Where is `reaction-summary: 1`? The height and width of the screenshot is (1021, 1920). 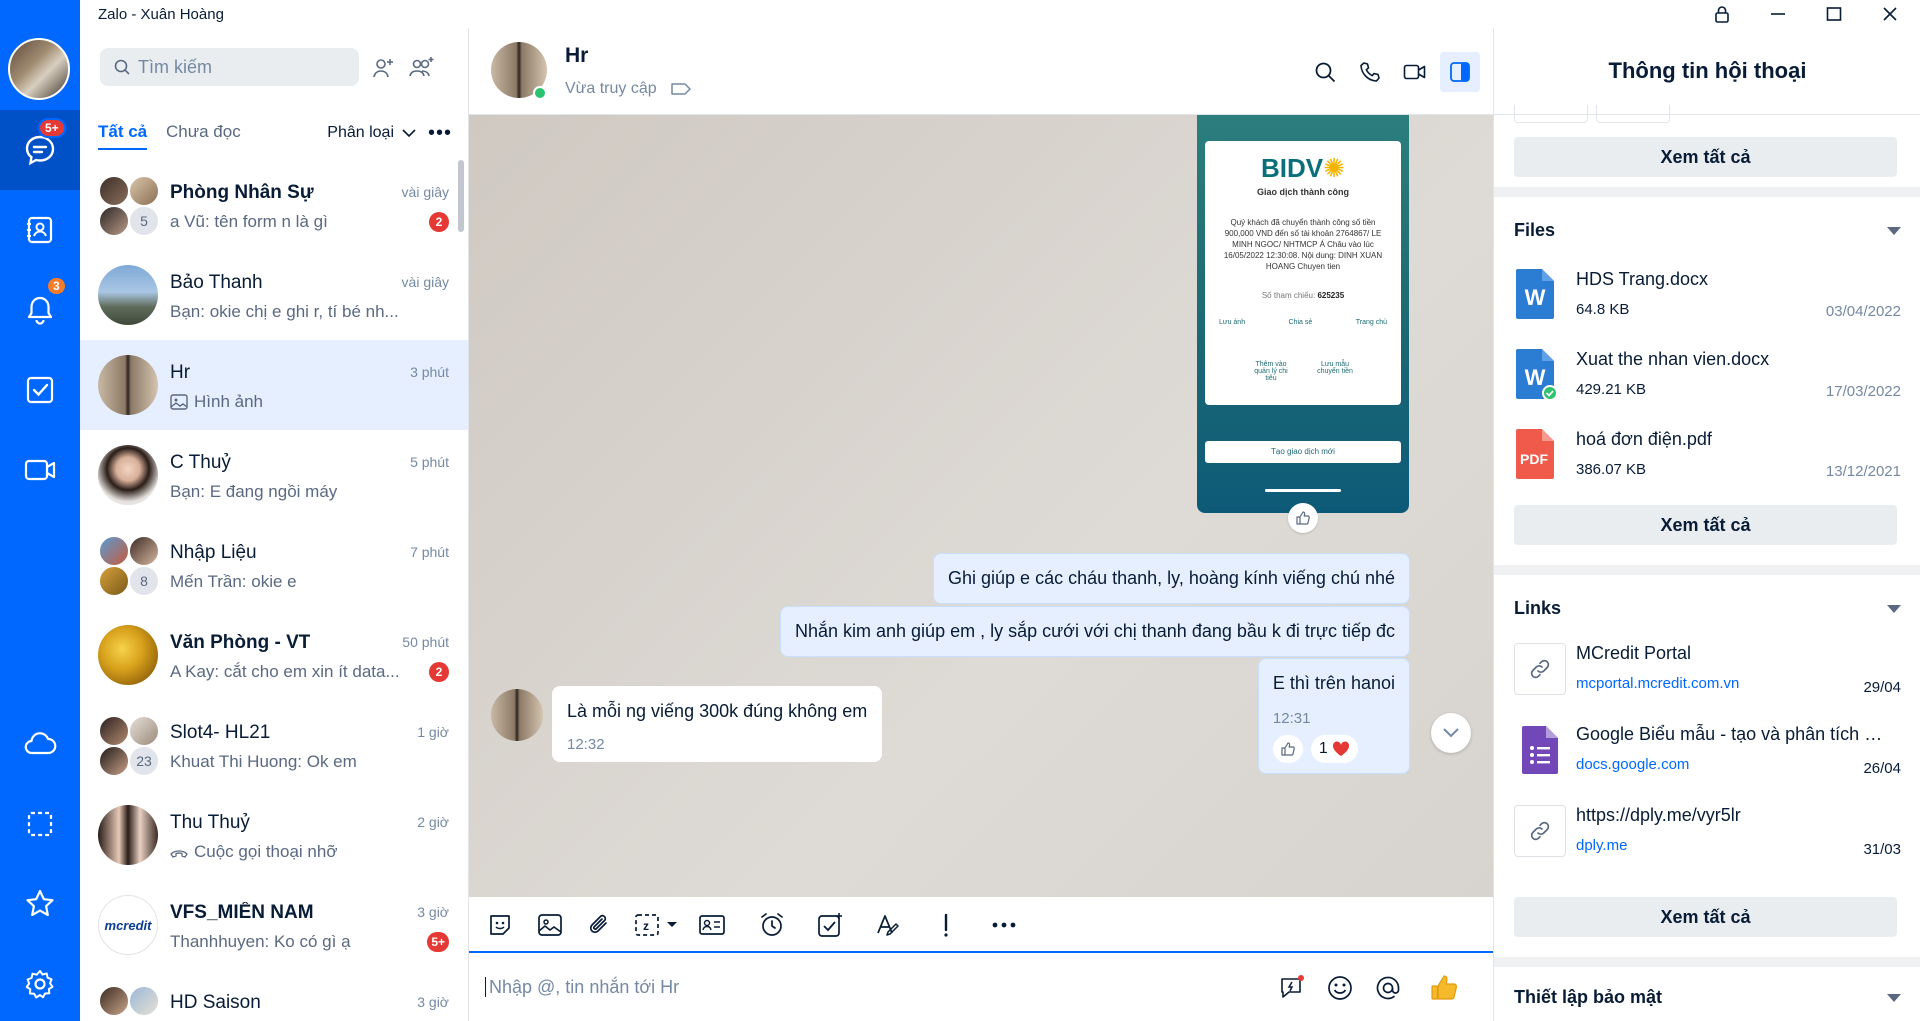 reaction-summary: 1 is located at coordinates (1334, 749).